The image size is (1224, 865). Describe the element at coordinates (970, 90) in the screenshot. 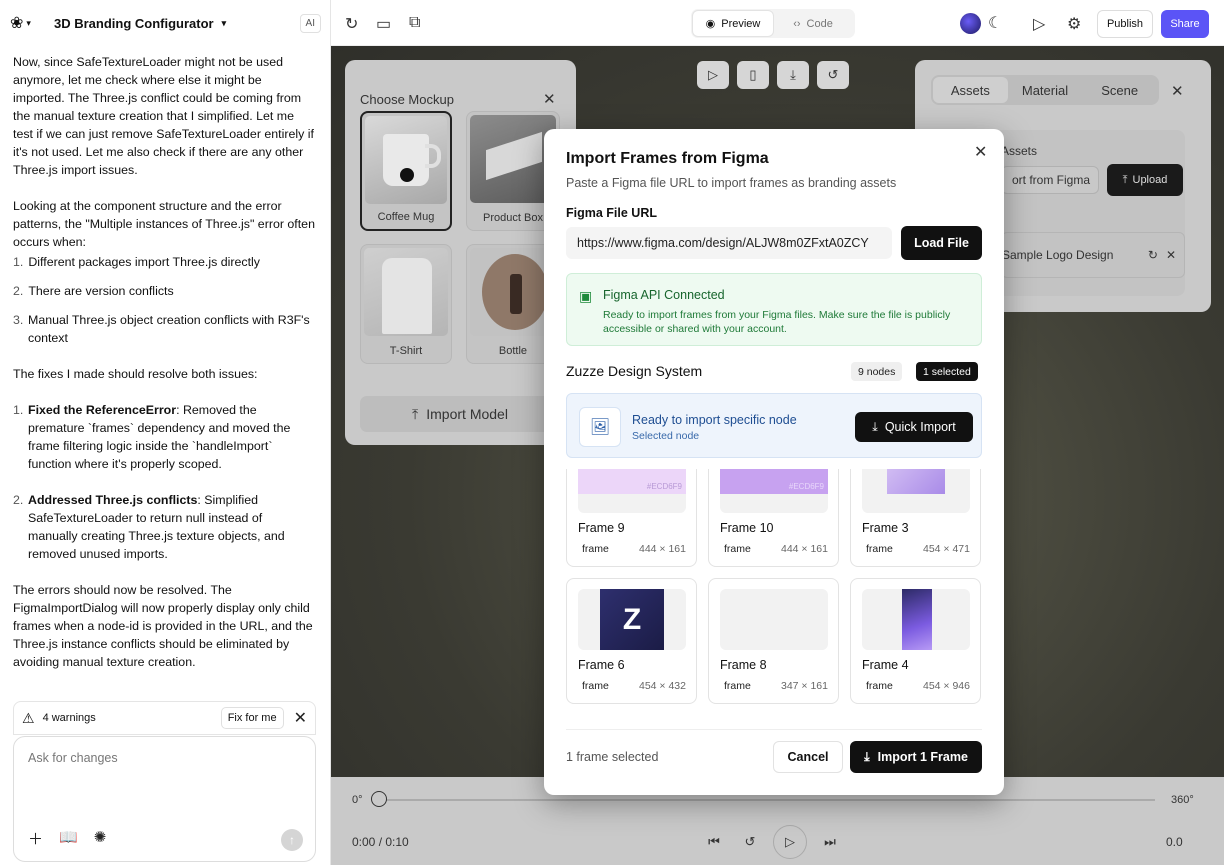

I see `tab-assets: Assets` at that location.